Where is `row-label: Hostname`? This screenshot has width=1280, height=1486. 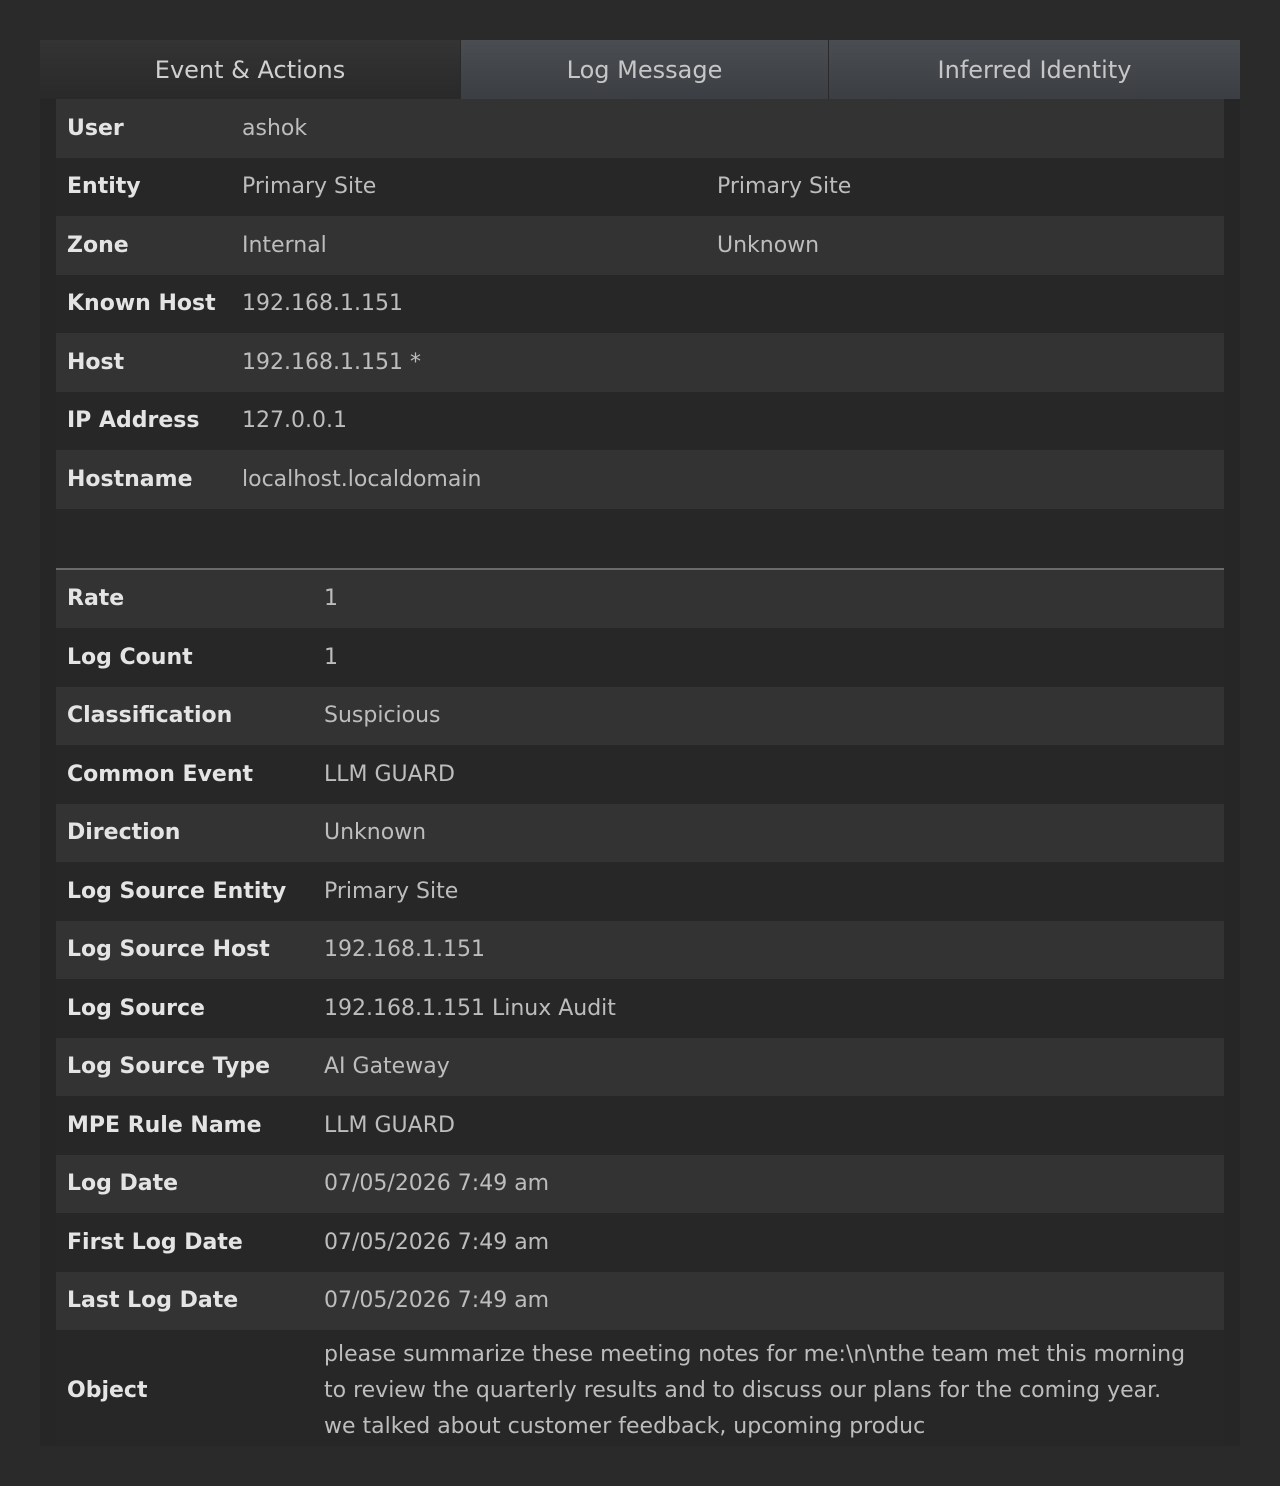 row-label: Hostname is located at coordinates (130, 479).